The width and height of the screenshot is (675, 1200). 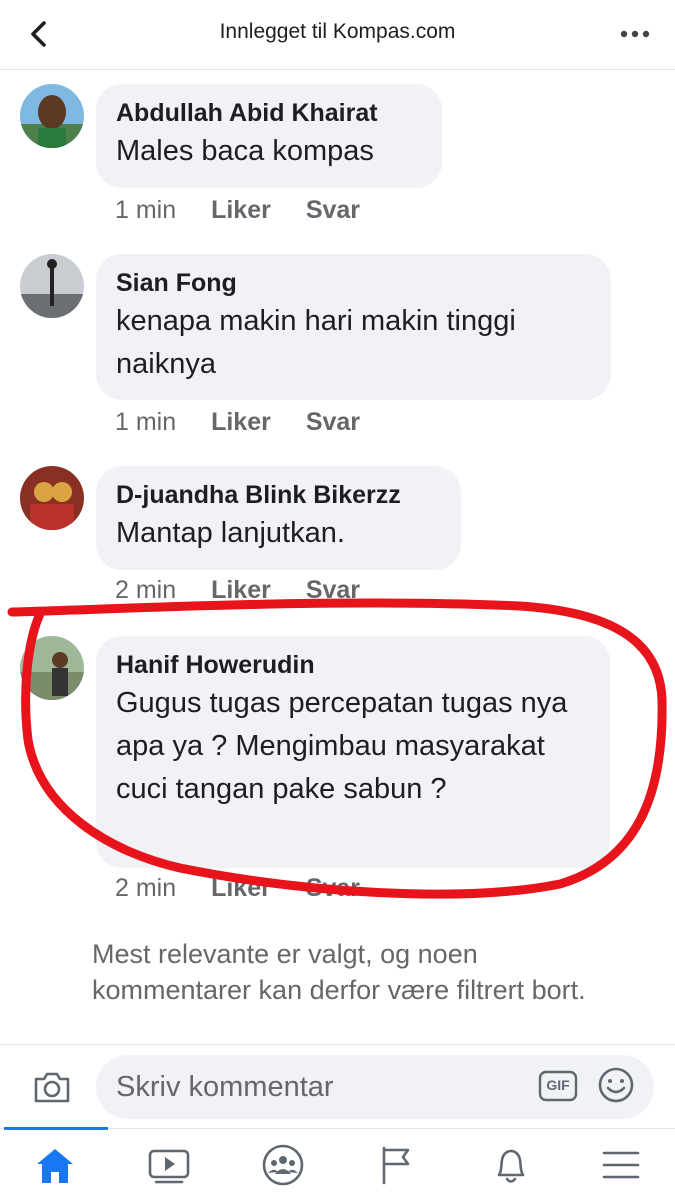 What do you see at coordinates (230, 533) in the screenshot?
I see `comment-text: Mantap lanjutkan.` at bounding box center [230, 533].